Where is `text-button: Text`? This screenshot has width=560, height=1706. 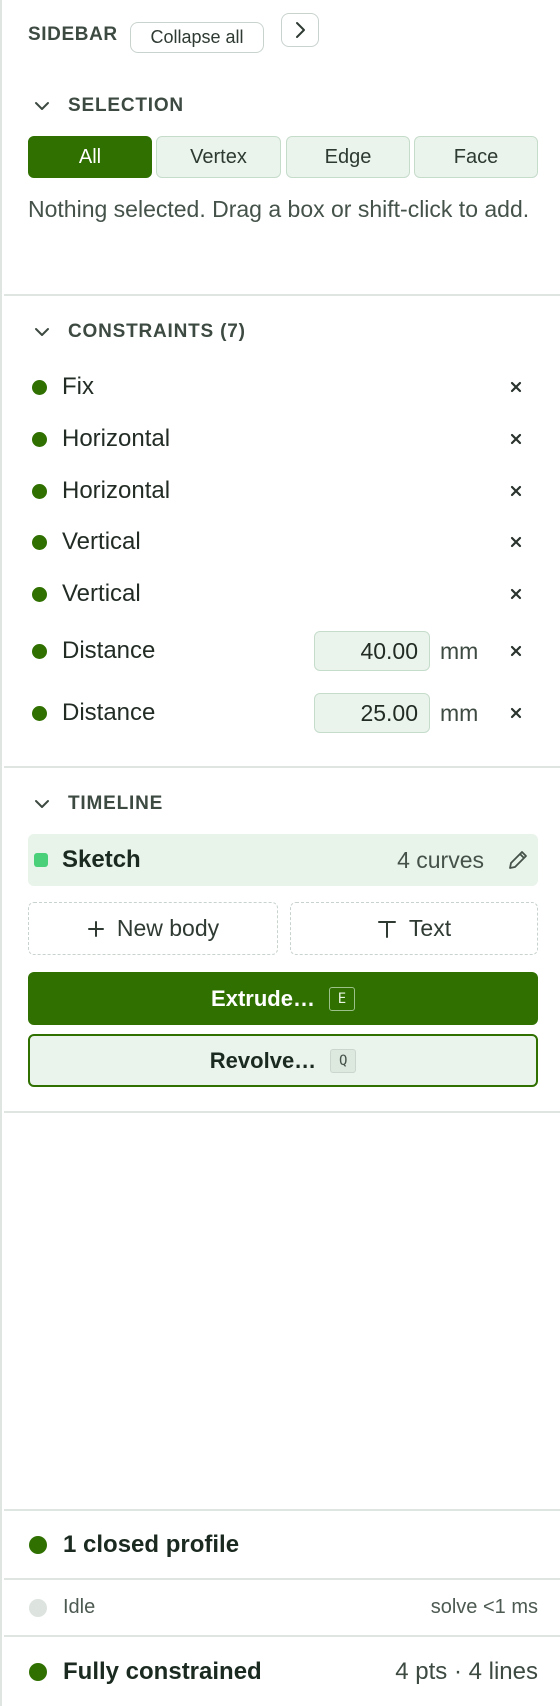
text-button: Text is located at coordinates (414, 928).